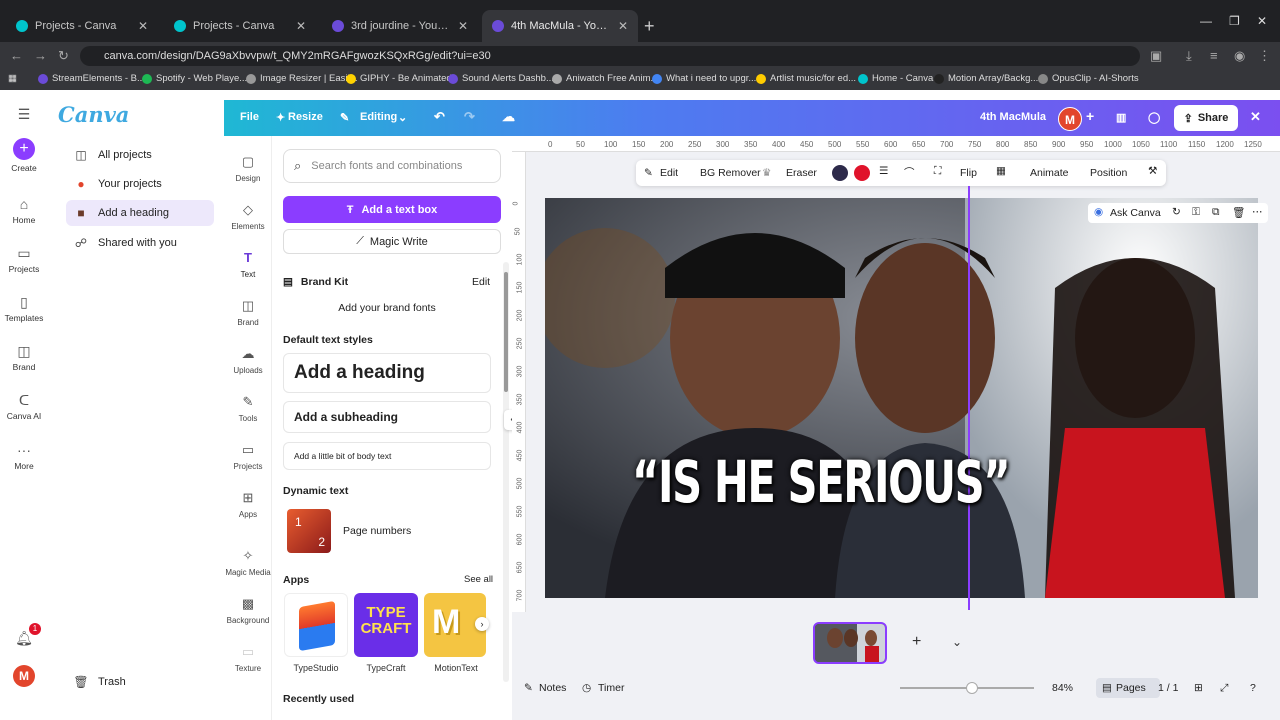  I want to click on sidebar-magic-media: ✧ Magic Media, so click(248, 562).